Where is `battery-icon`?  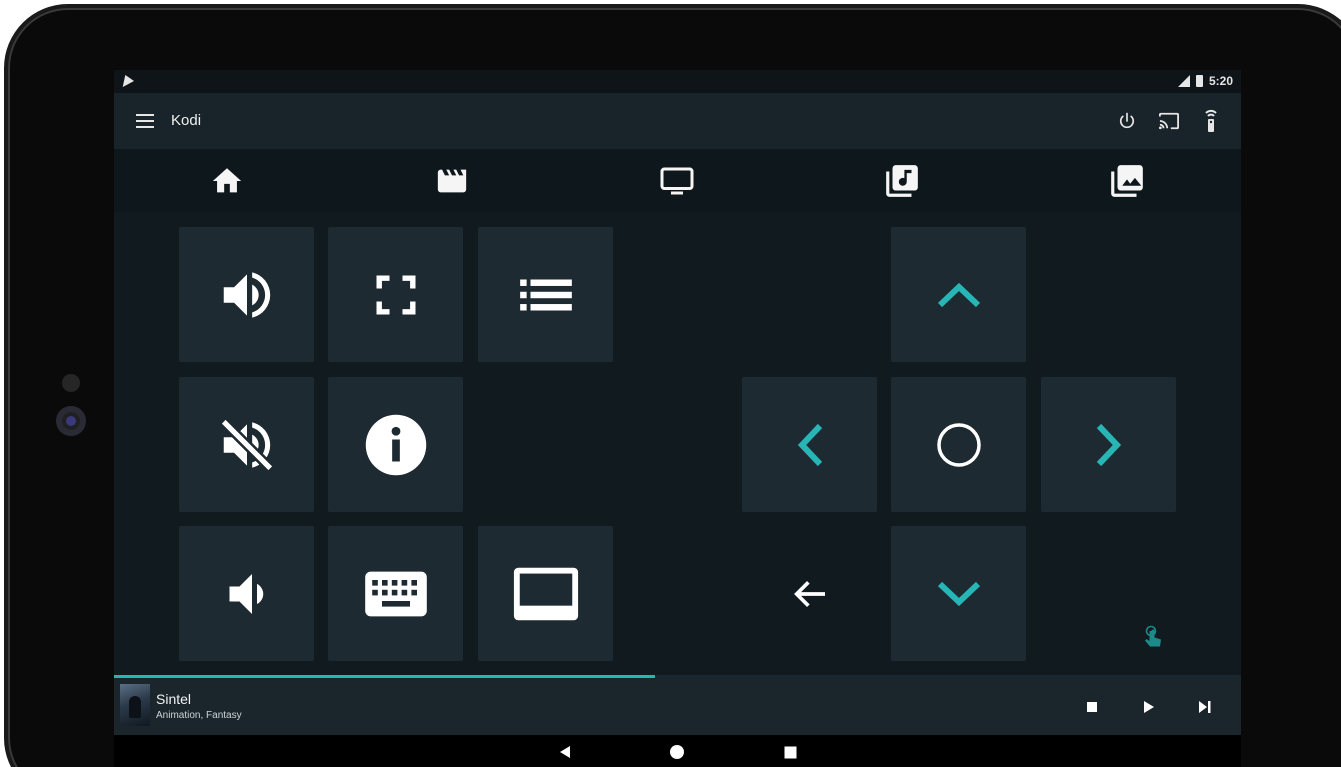
battery-icon is located at coordinates (1199, 81).